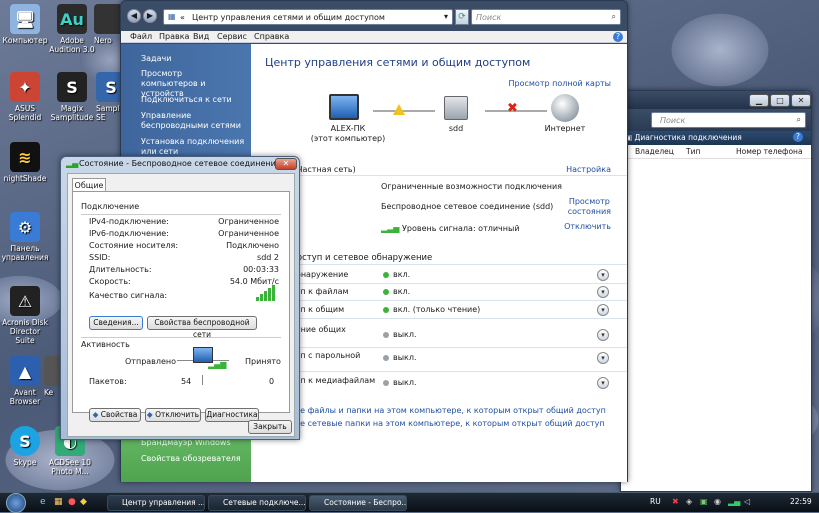 This screenshot has width=819, height=513. I want to click on ie-icon: e, so click(43, 502).